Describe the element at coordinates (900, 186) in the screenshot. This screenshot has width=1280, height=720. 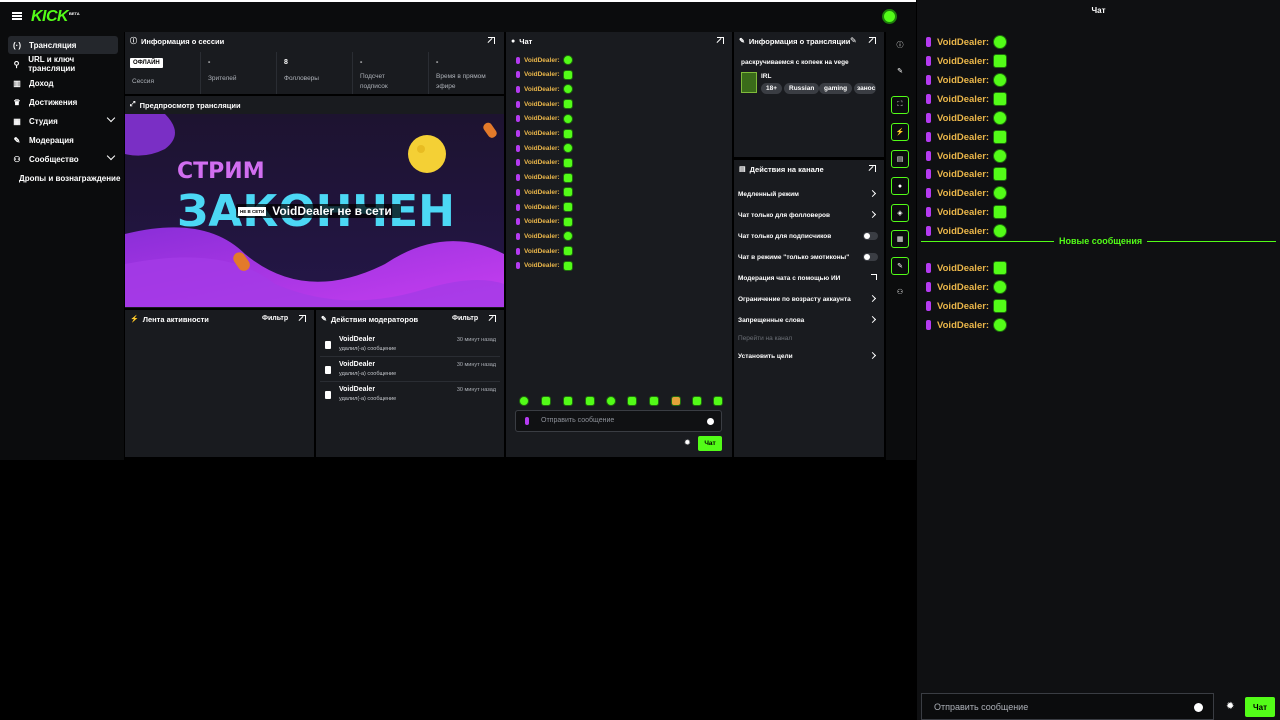
I see `chat-bubble-icon: ●` at that location.